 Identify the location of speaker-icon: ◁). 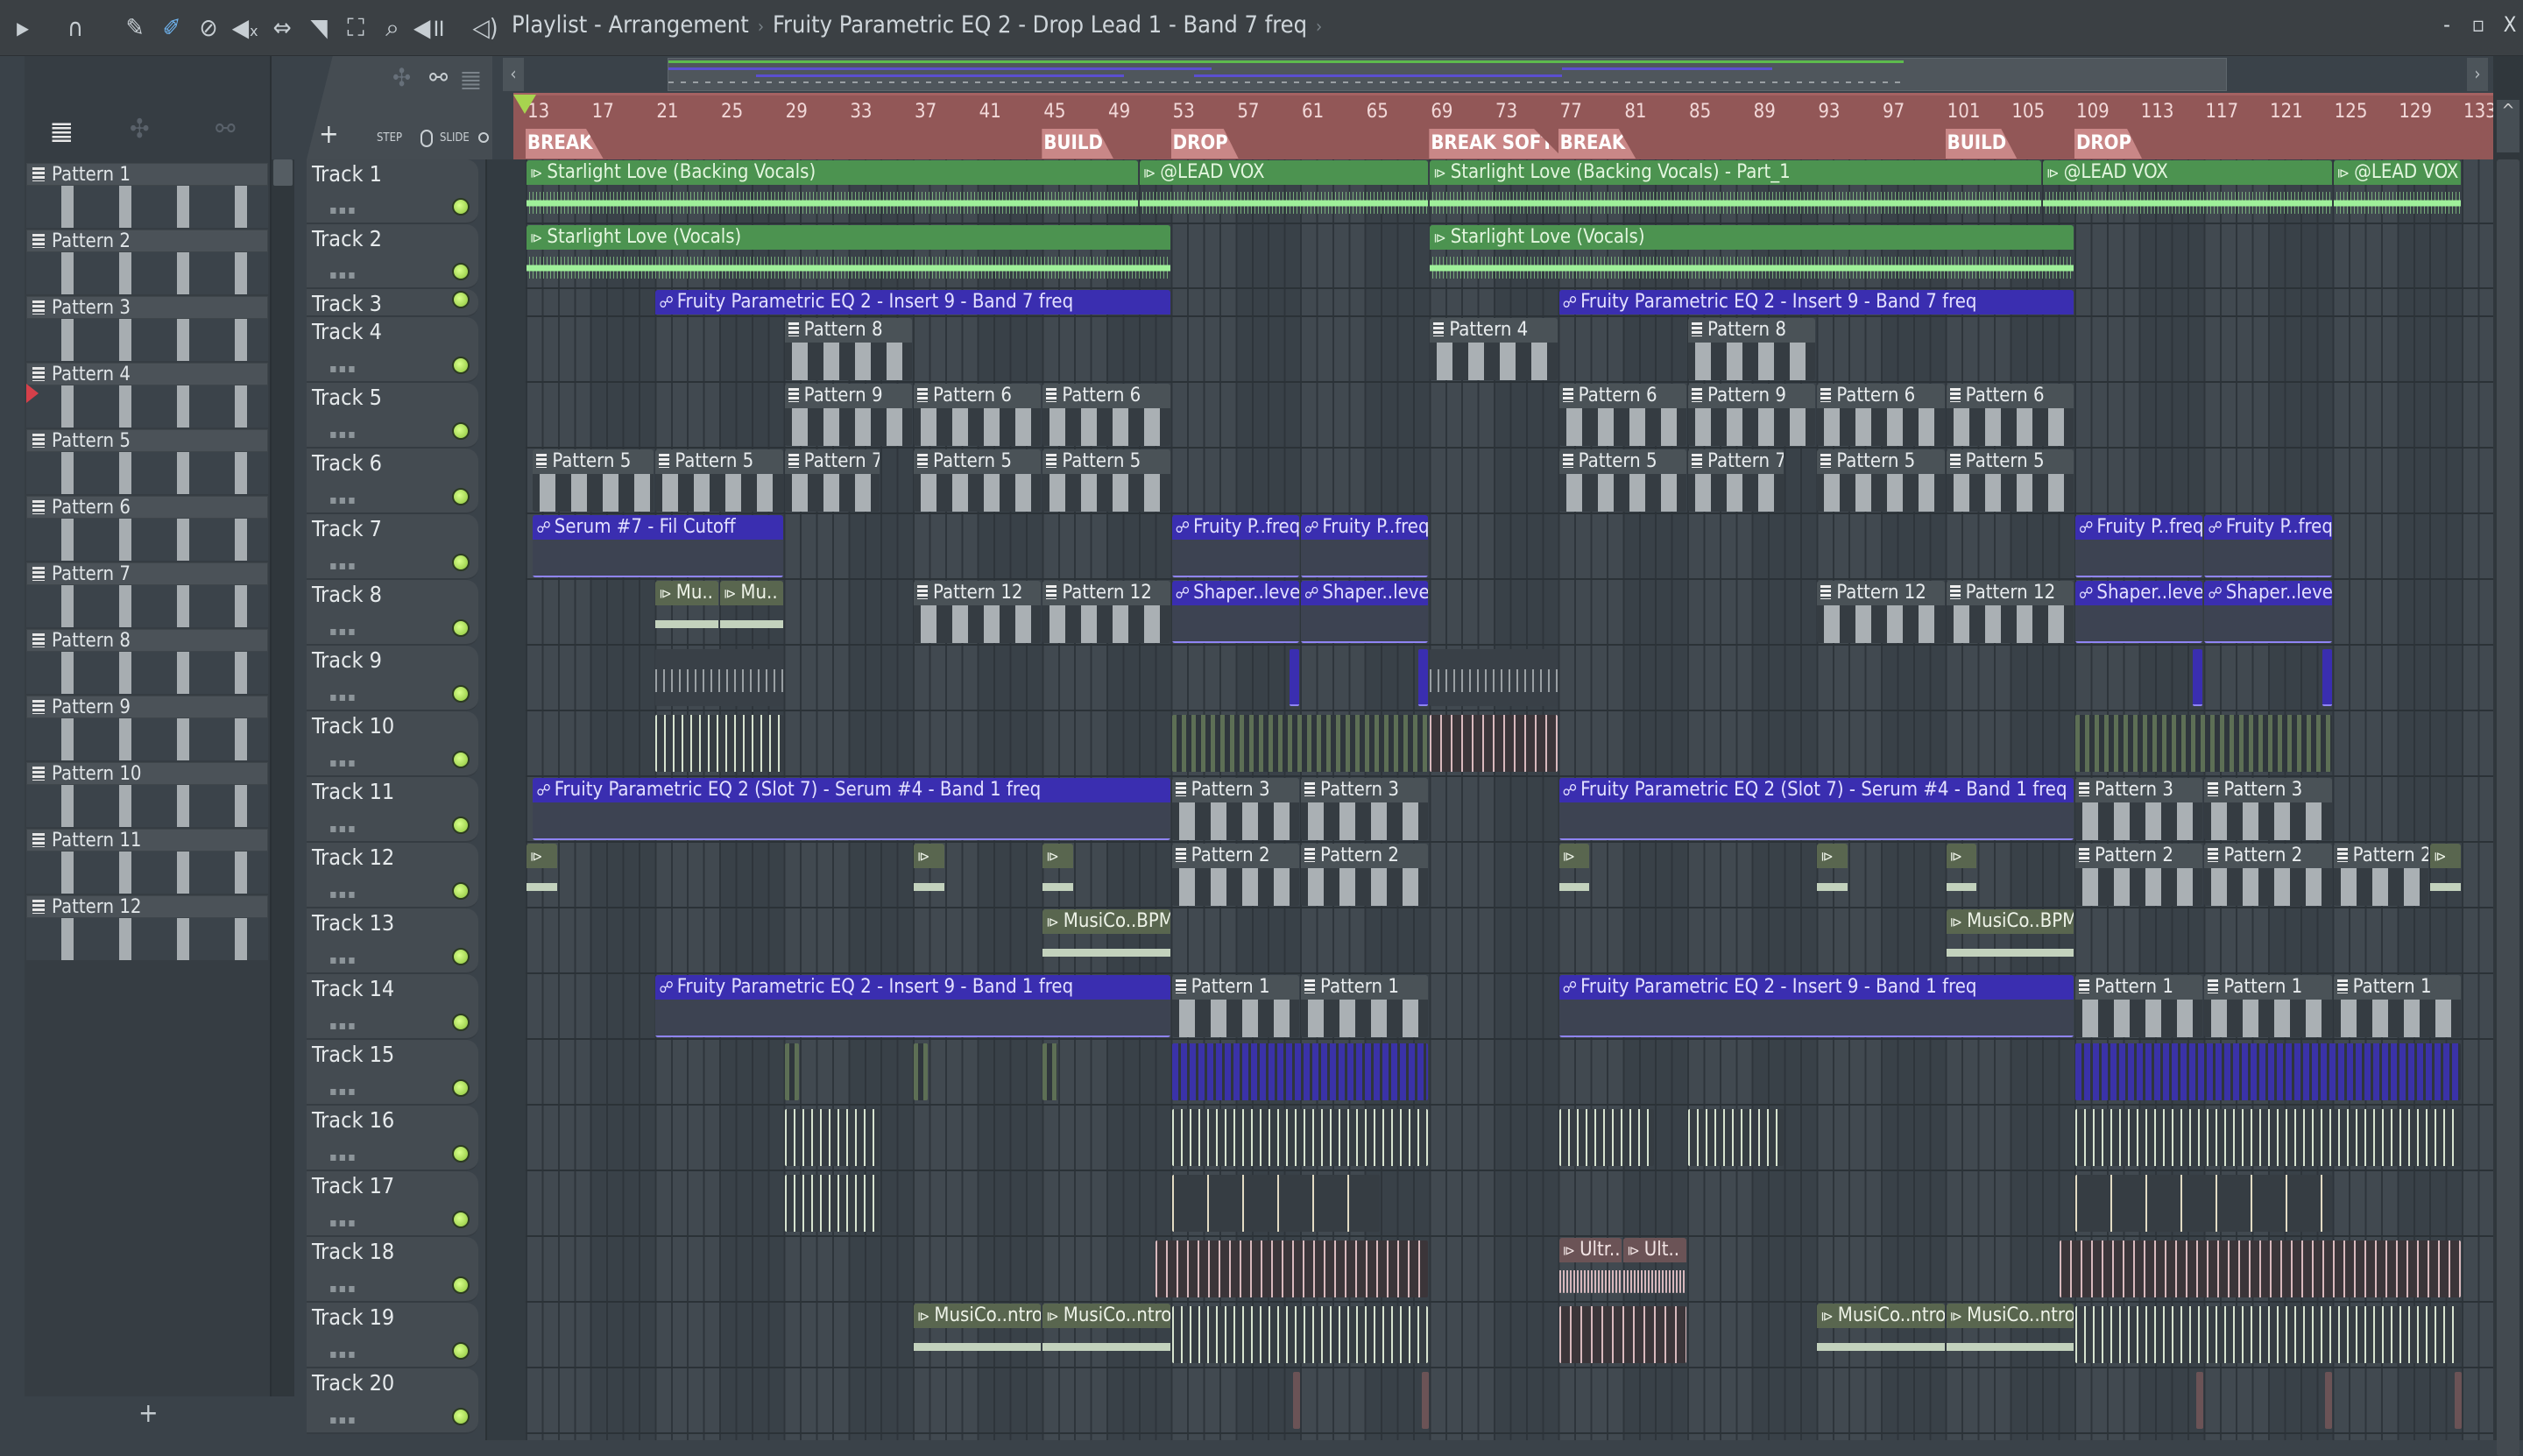
(485, 28).